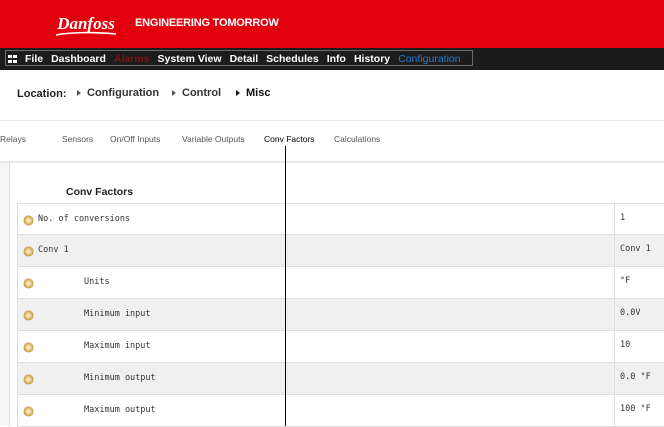 The height and width of the screenshot is (427, 664). Describe the element at coordinates (190, 59) in the screenshot. I see `nav-item-system-view: System View` at that location.